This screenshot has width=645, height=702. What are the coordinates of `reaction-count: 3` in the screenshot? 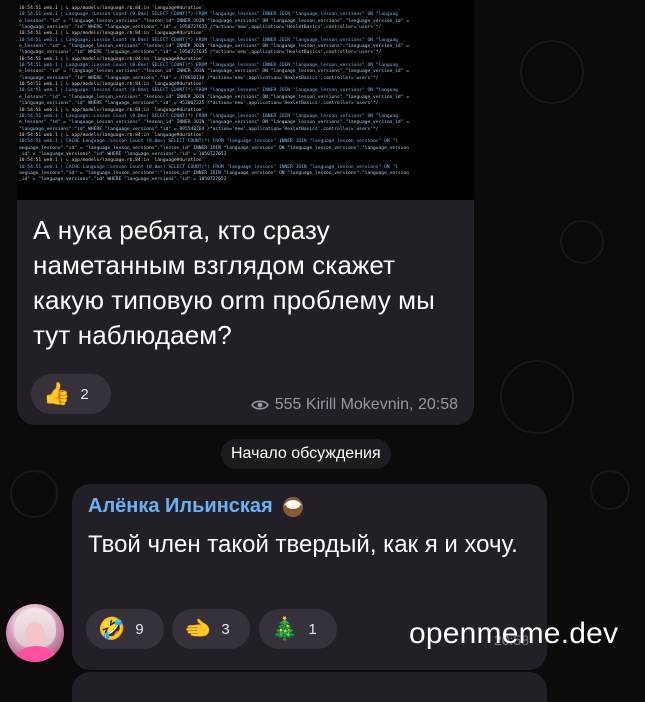 It's located at (225, 629).